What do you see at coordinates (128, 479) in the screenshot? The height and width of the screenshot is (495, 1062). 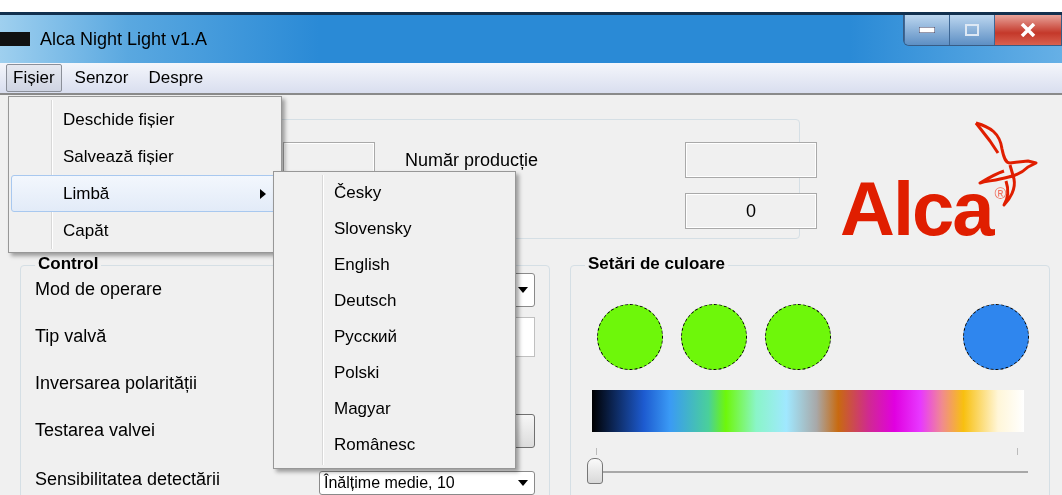 I see `field-label: Sensibilitatea detectării` at bounding box center [128, 479].